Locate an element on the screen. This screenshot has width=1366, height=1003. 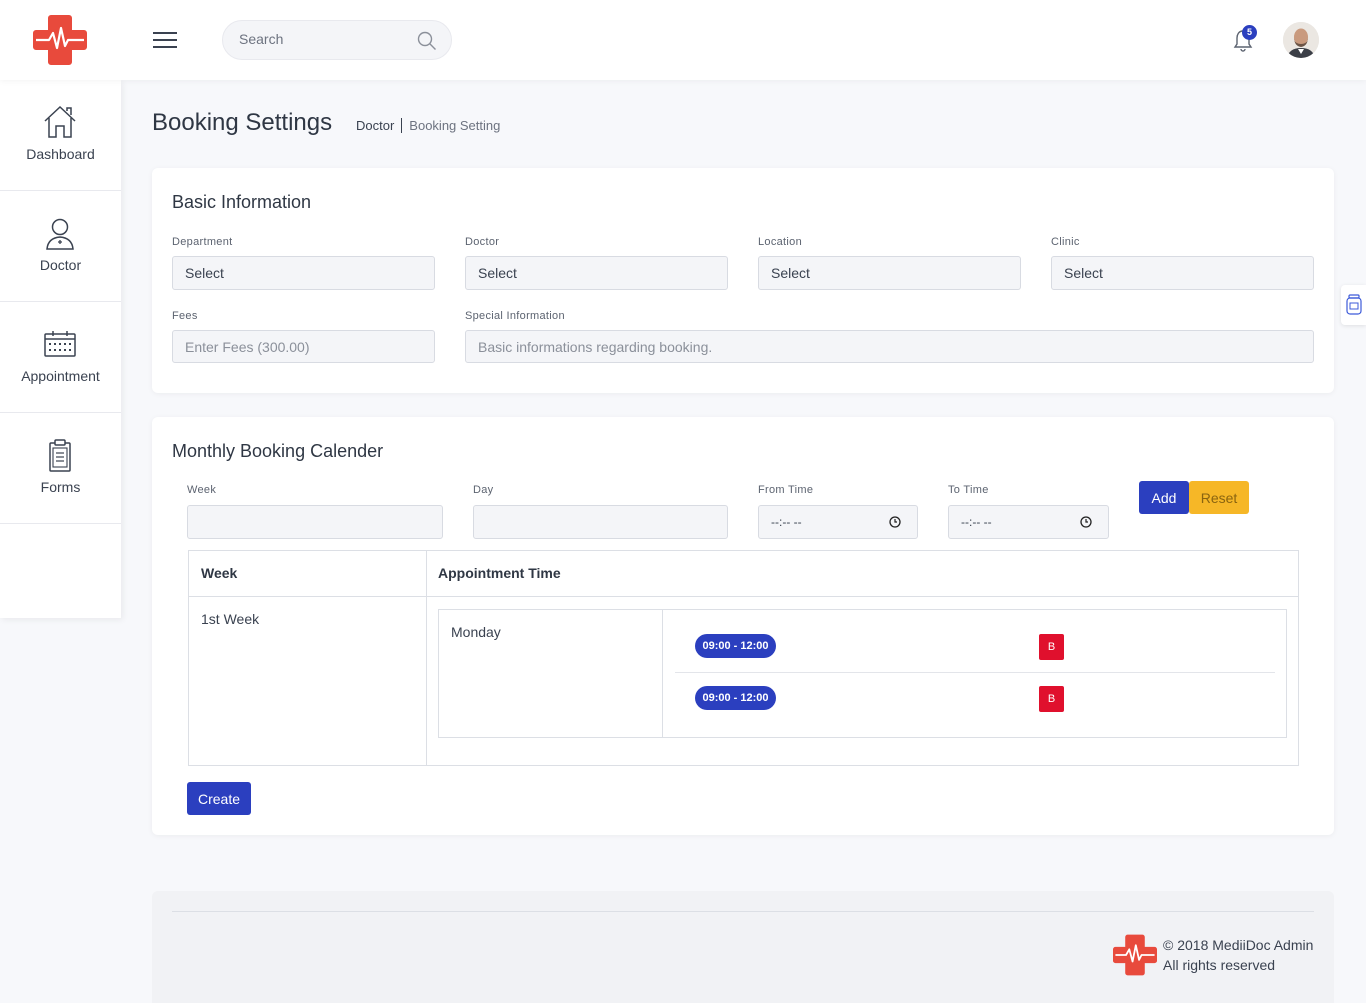
sidebar-item-label: Appointment is located at coordinates (60, 376).